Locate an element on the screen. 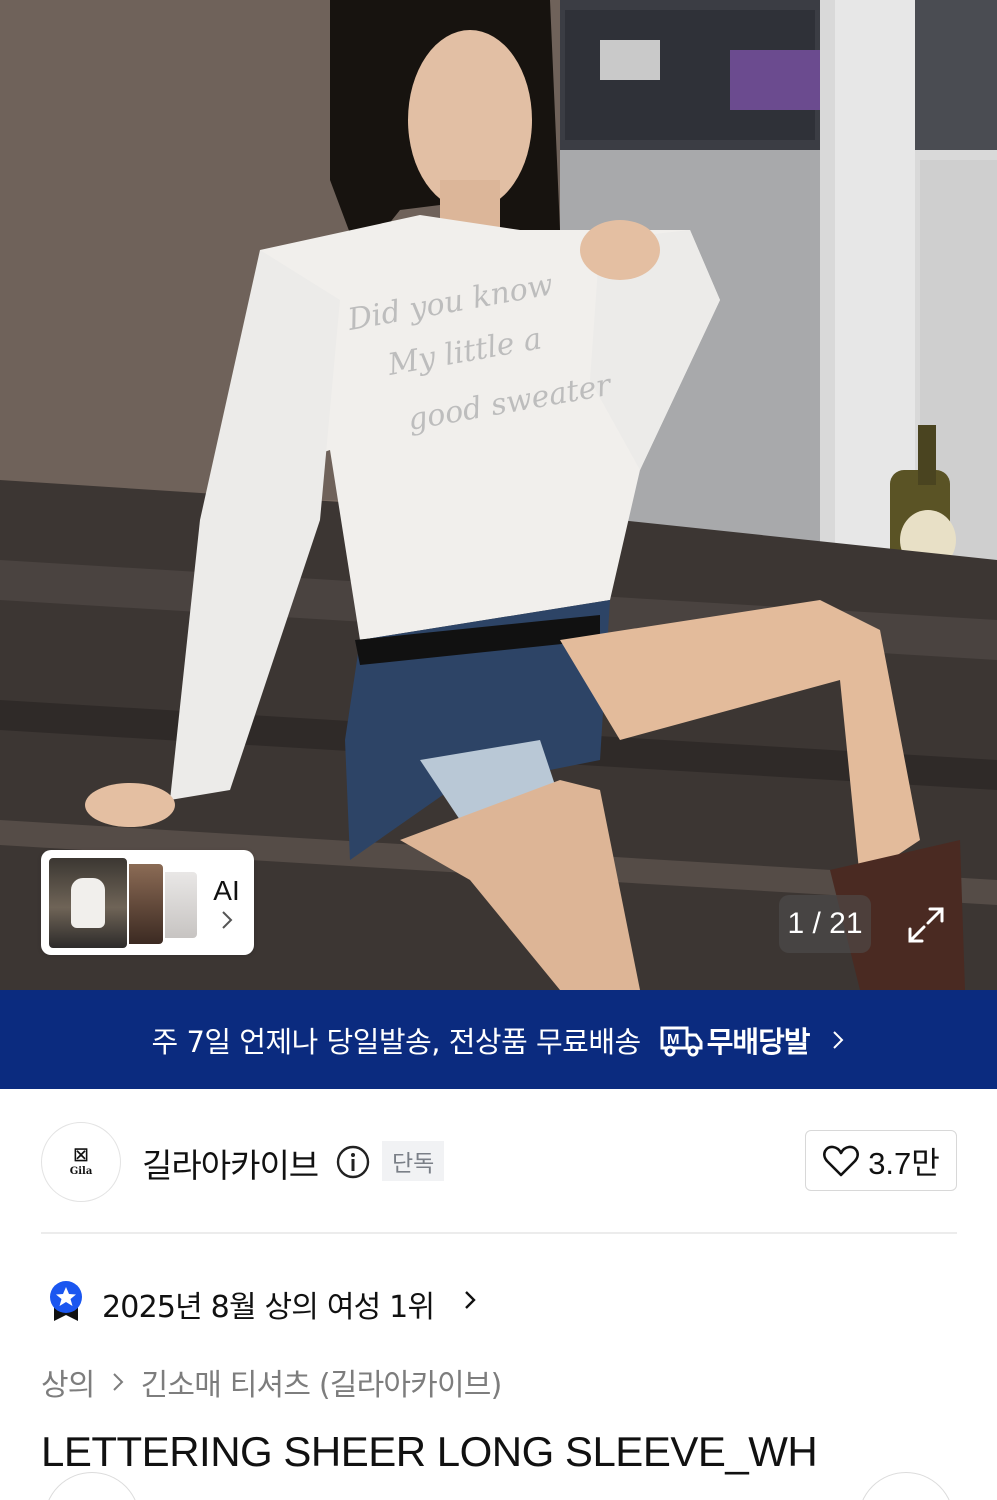 Image resolution: width=997 pixels, height=1500 pixels. breadcrumb-subcategory: 긴소매 티셔츠 (길라아카이브) is located at coordinates (322, 1382).